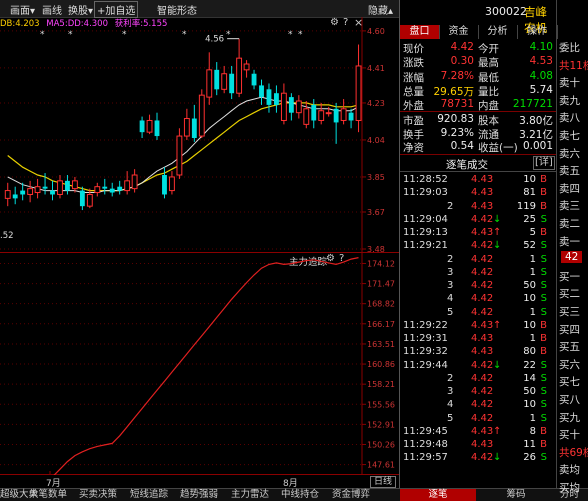 This screenshot has width=588, height=501. What do you see at coordinates (52, 9) in the screenshot?
I see `menu-draw-line: 画线` at bounding box center [52, 9].